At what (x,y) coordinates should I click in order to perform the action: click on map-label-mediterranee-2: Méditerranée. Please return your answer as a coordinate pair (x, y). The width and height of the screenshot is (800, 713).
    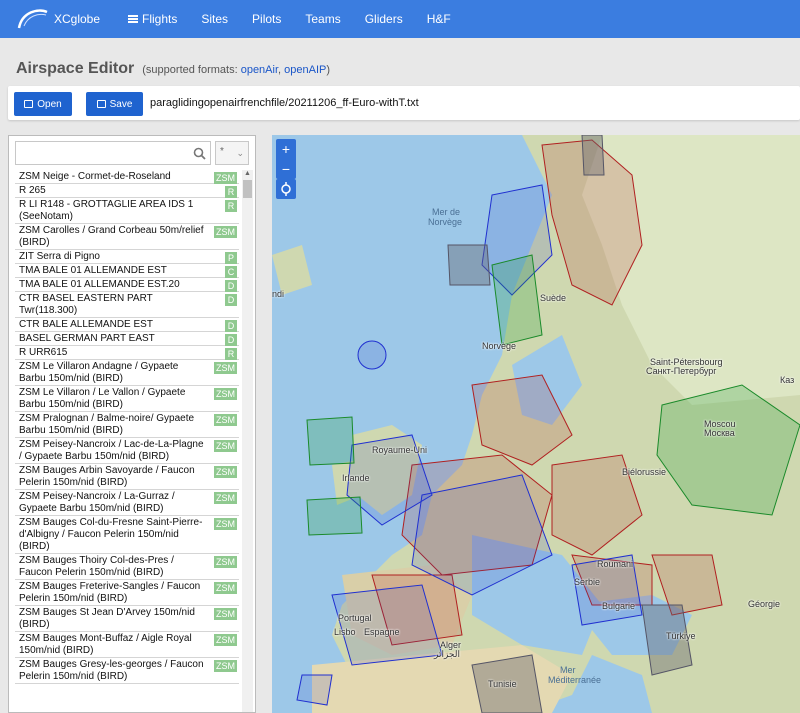
    Looking at the image, I should click on (575, 680).